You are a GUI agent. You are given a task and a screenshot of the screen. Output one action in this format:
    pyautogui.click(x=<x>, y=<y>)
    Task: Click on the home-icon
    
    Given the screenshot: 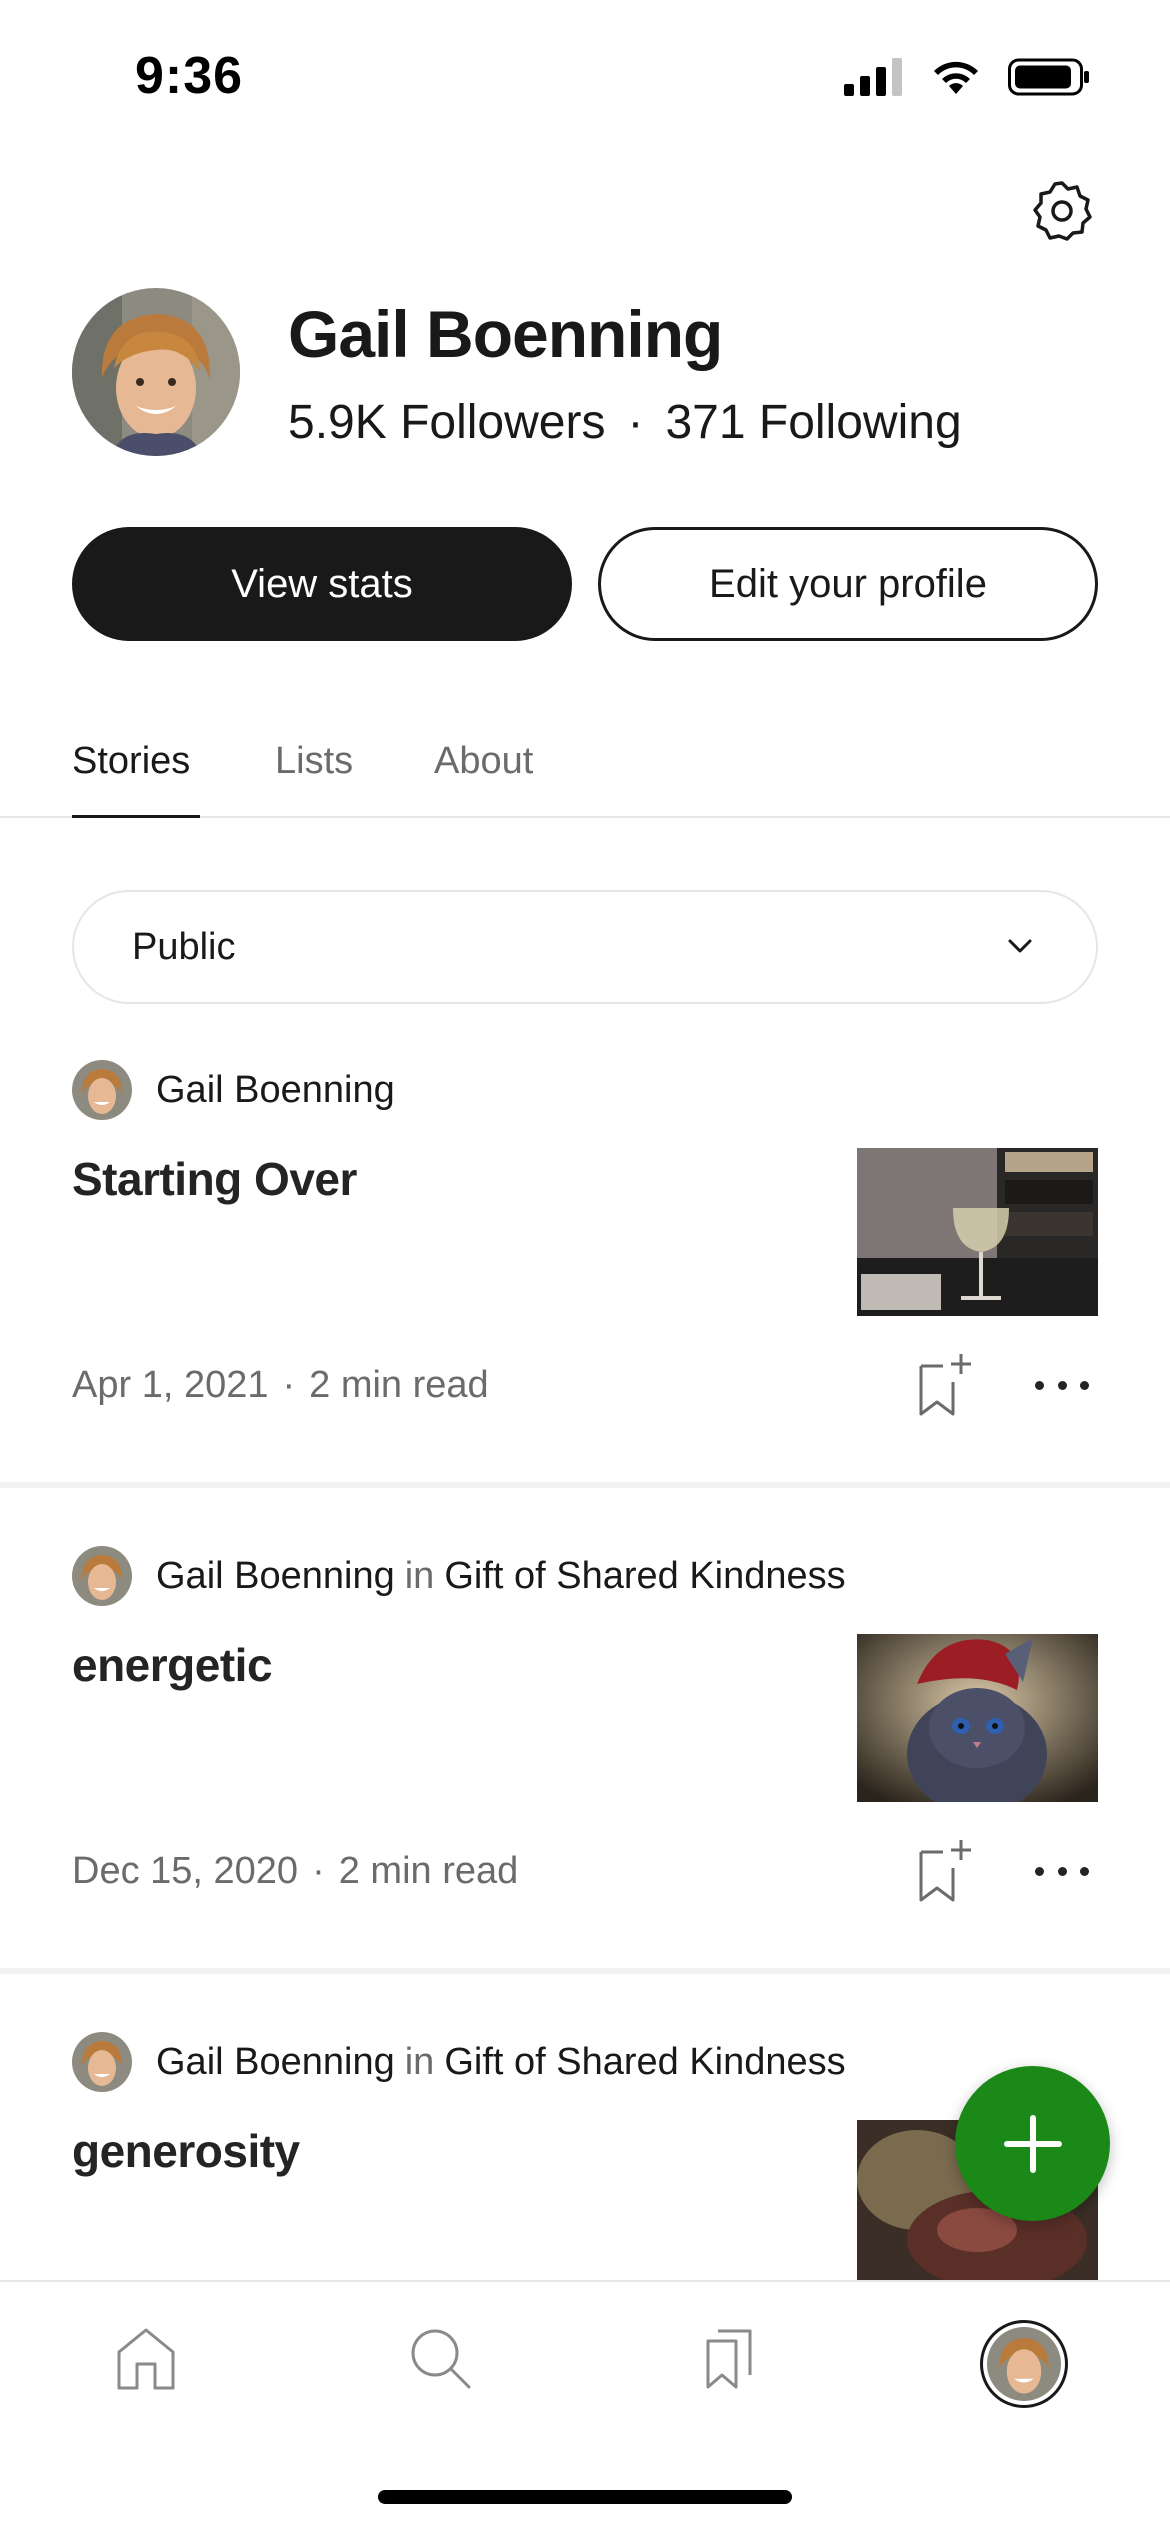 What is the action you would take?
    pyautogui.click(x=146, y=2359)
    